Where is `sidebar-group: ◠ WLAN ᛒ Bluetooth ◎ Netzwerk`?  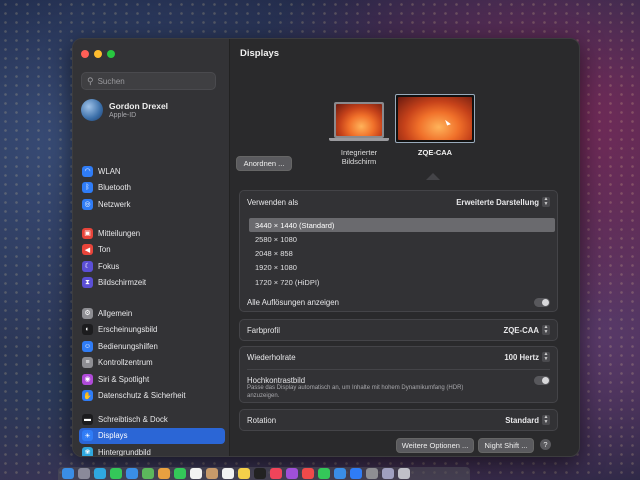
sidebar-group: ◠ WLAN ᛒ Bluetooth ◎ Netzwerk is located at coordinates (152, 188).